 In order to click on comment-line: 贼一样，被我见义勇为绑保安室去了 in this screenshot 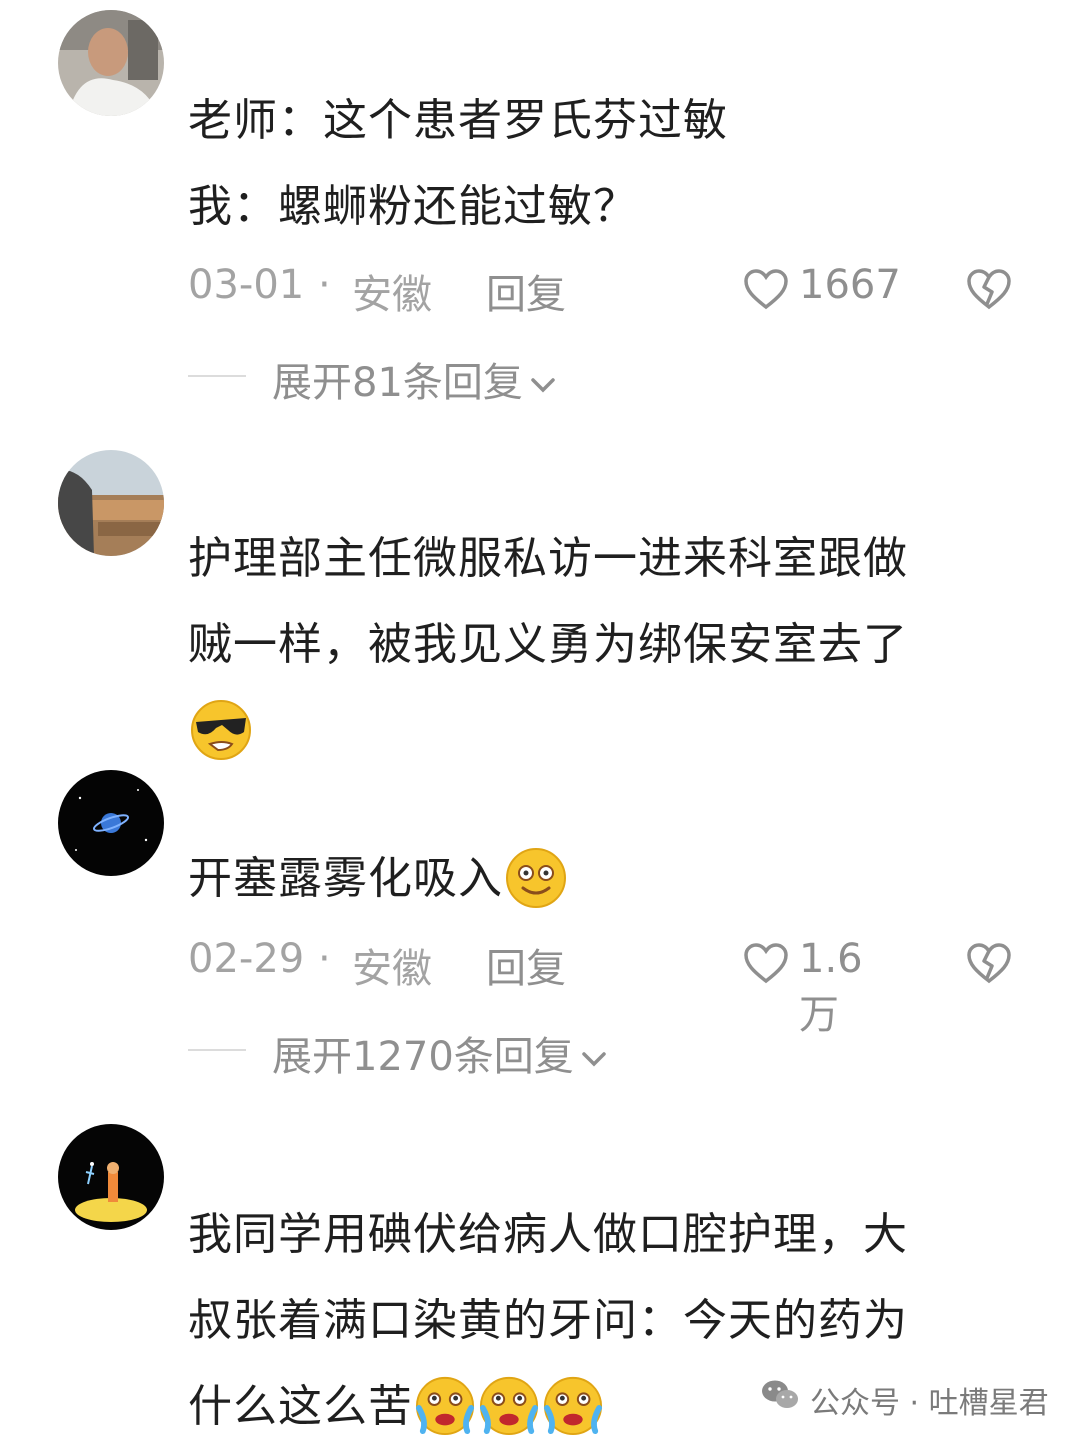, I will do `click(548, 644)`.